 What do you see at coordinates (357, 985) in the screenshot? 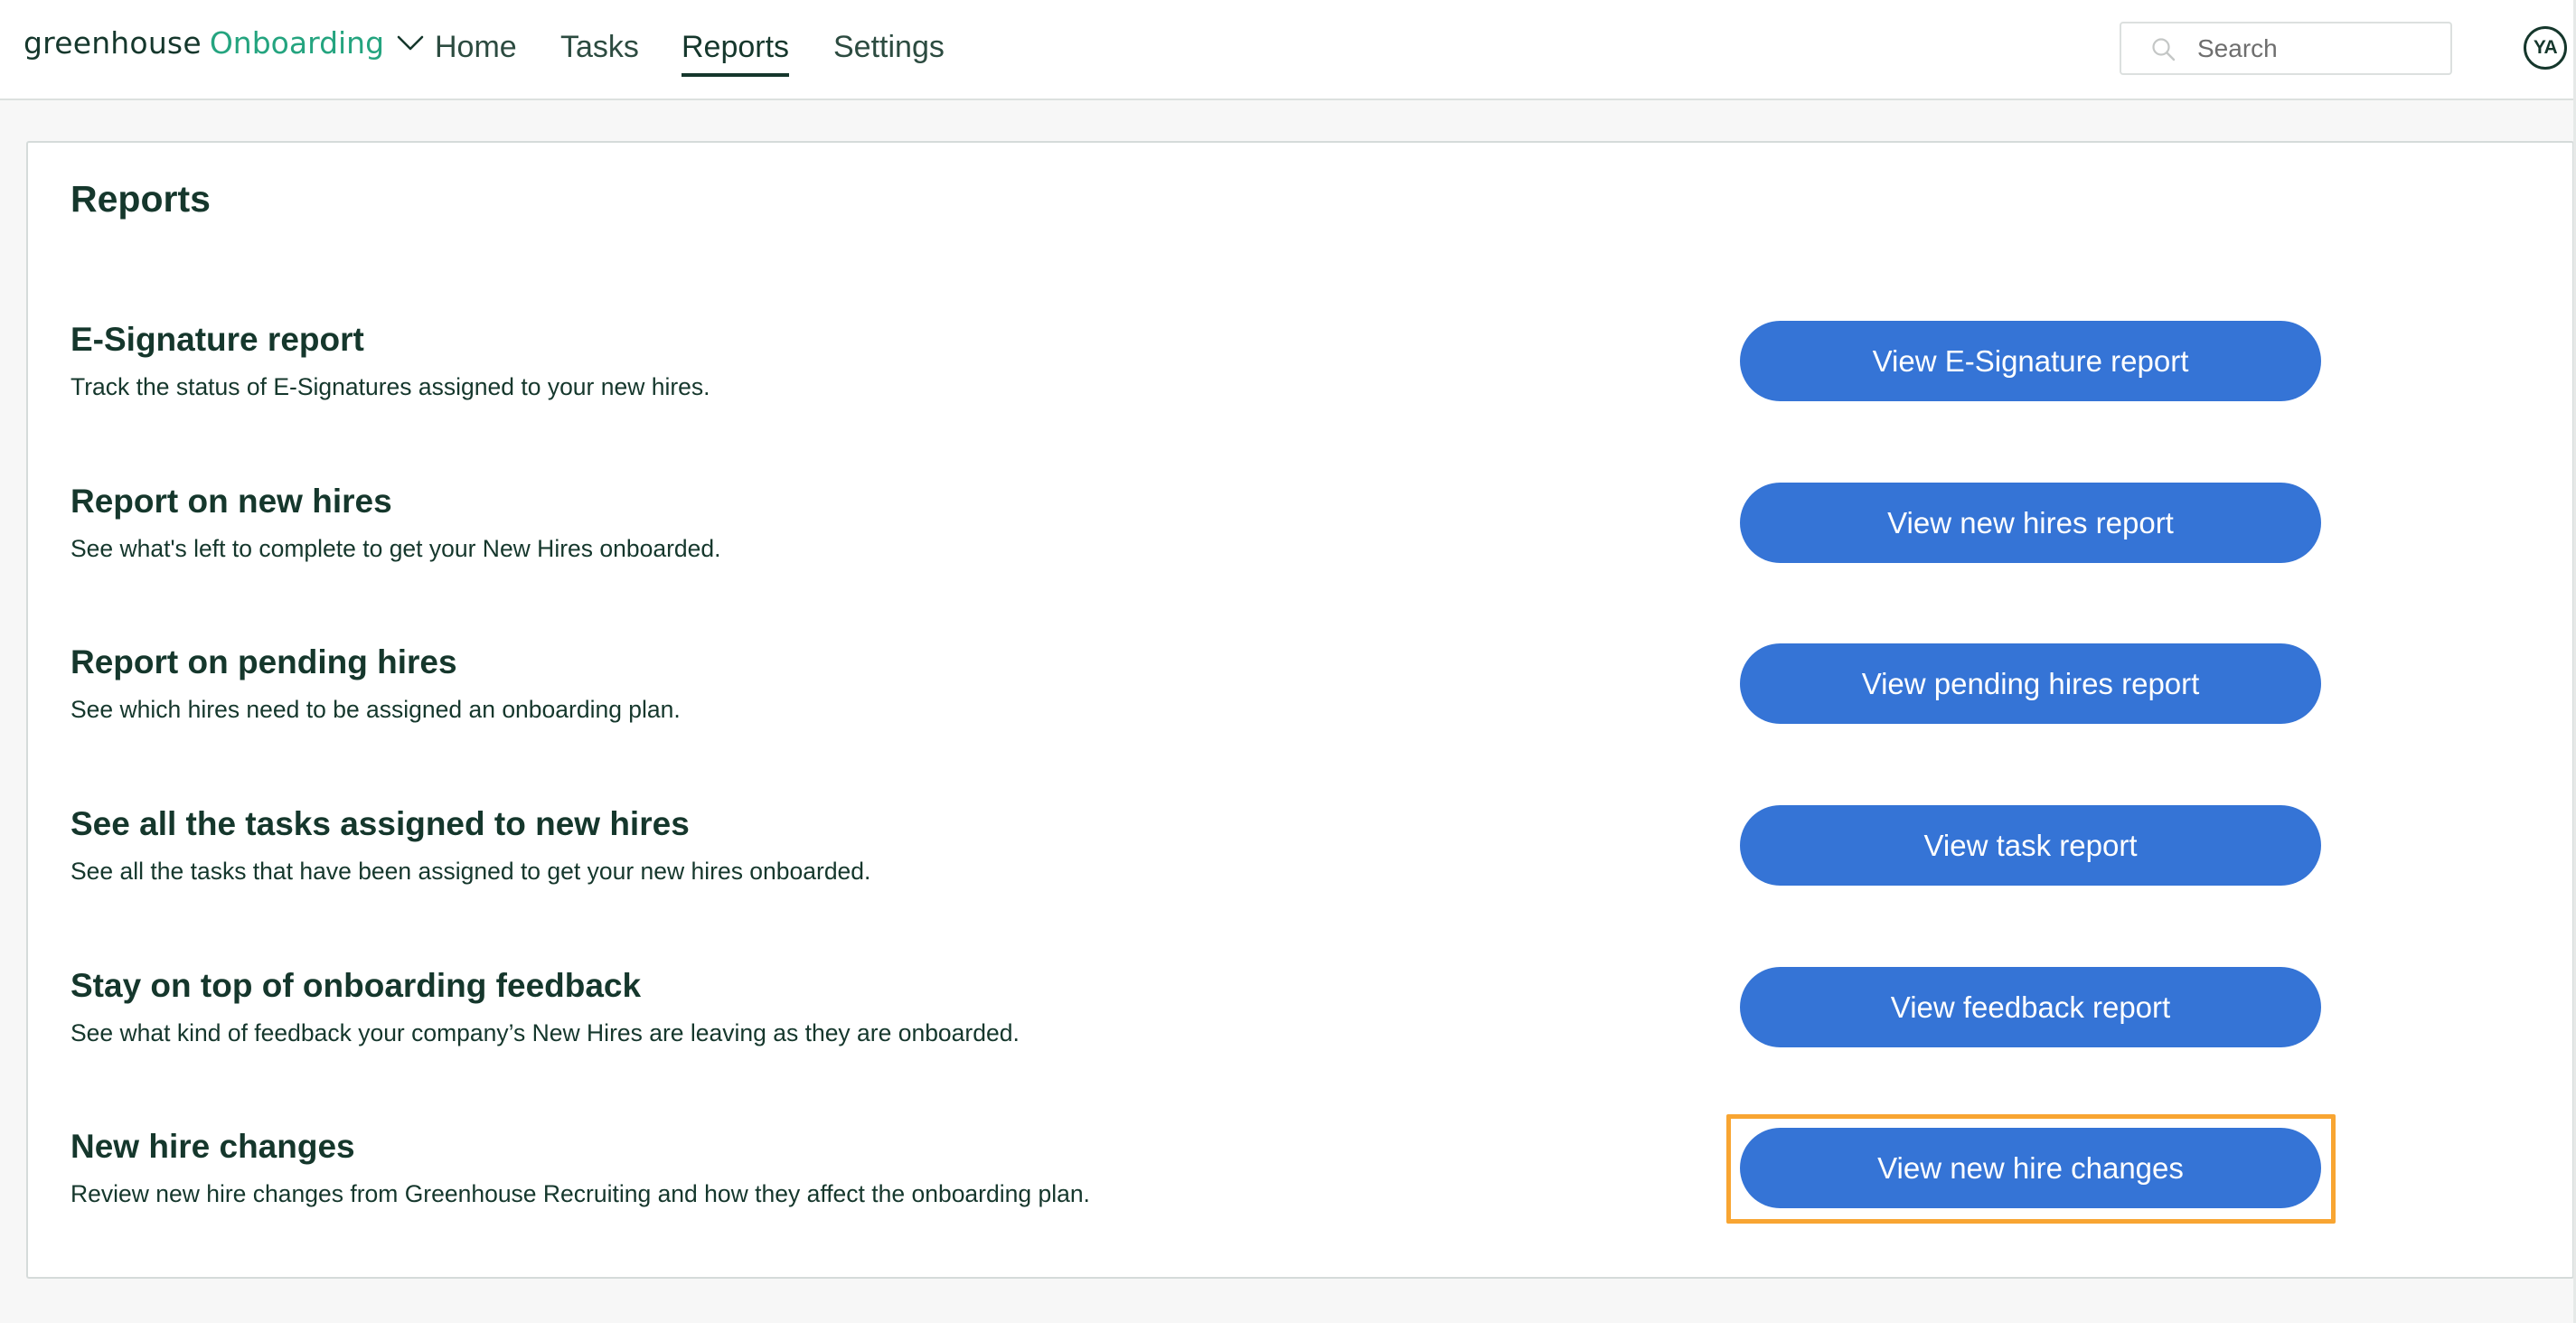
I see `report-title: Stay on top of onboarding feedback` at bounding box center [357, 985].